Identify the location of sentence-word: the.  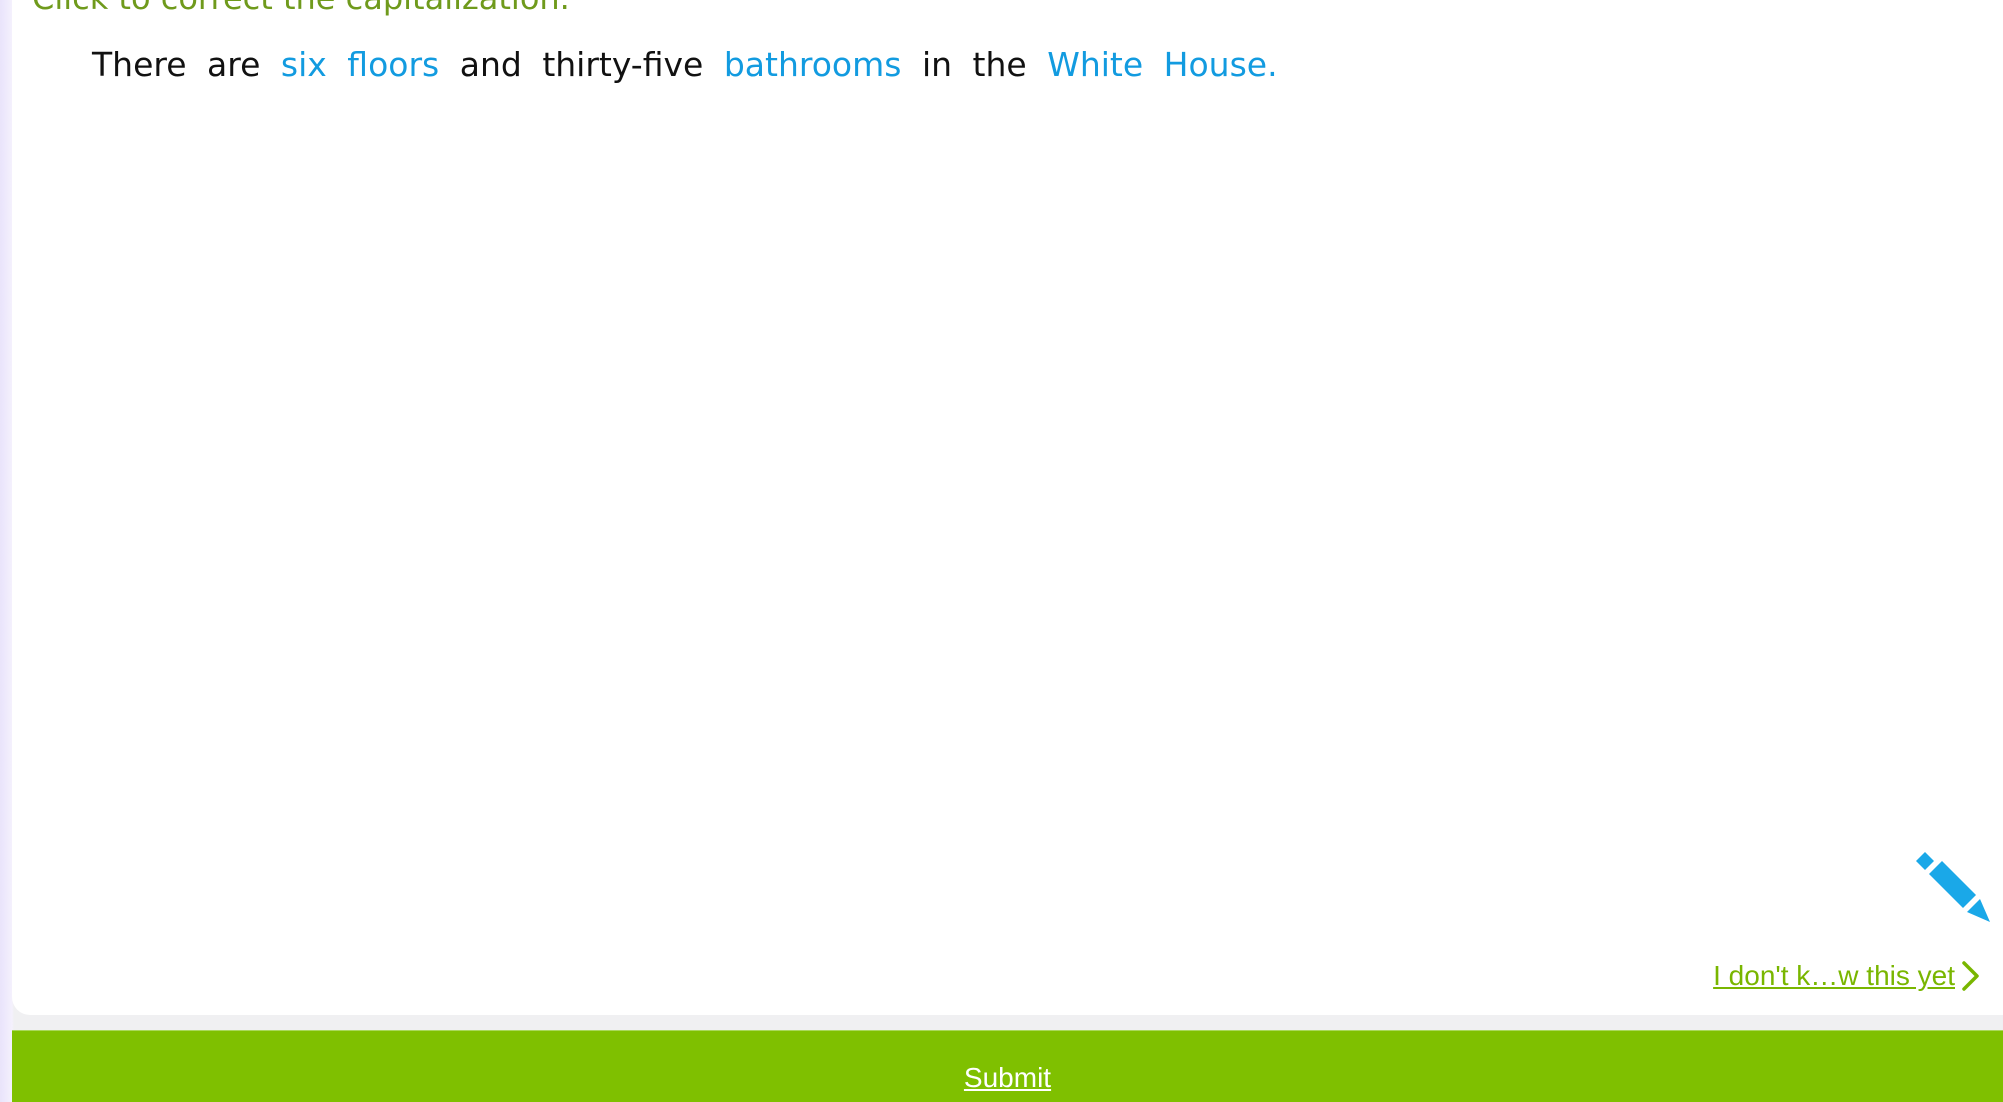
(999, 64).